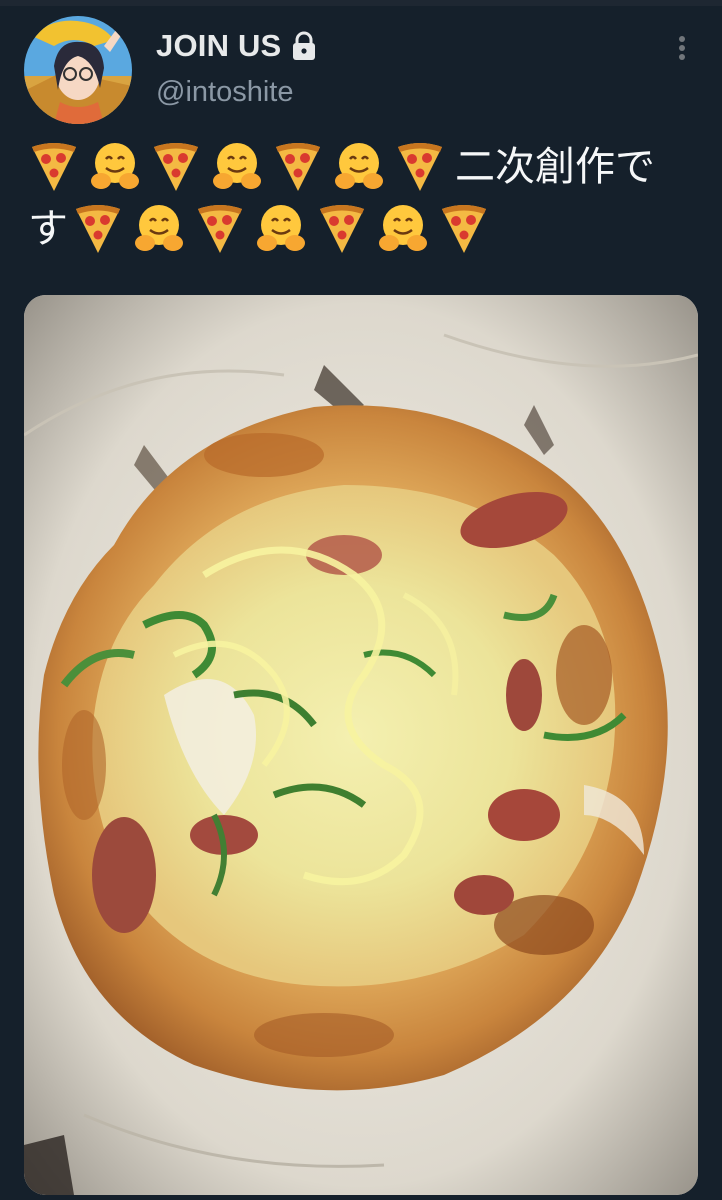 Image resolution: width=722 pixels, height=1200 pixels. What do you see at coordinates (224, 92) in the screenshot?
I see `author-handle: @intoshite` at bounding box center [224, 92].